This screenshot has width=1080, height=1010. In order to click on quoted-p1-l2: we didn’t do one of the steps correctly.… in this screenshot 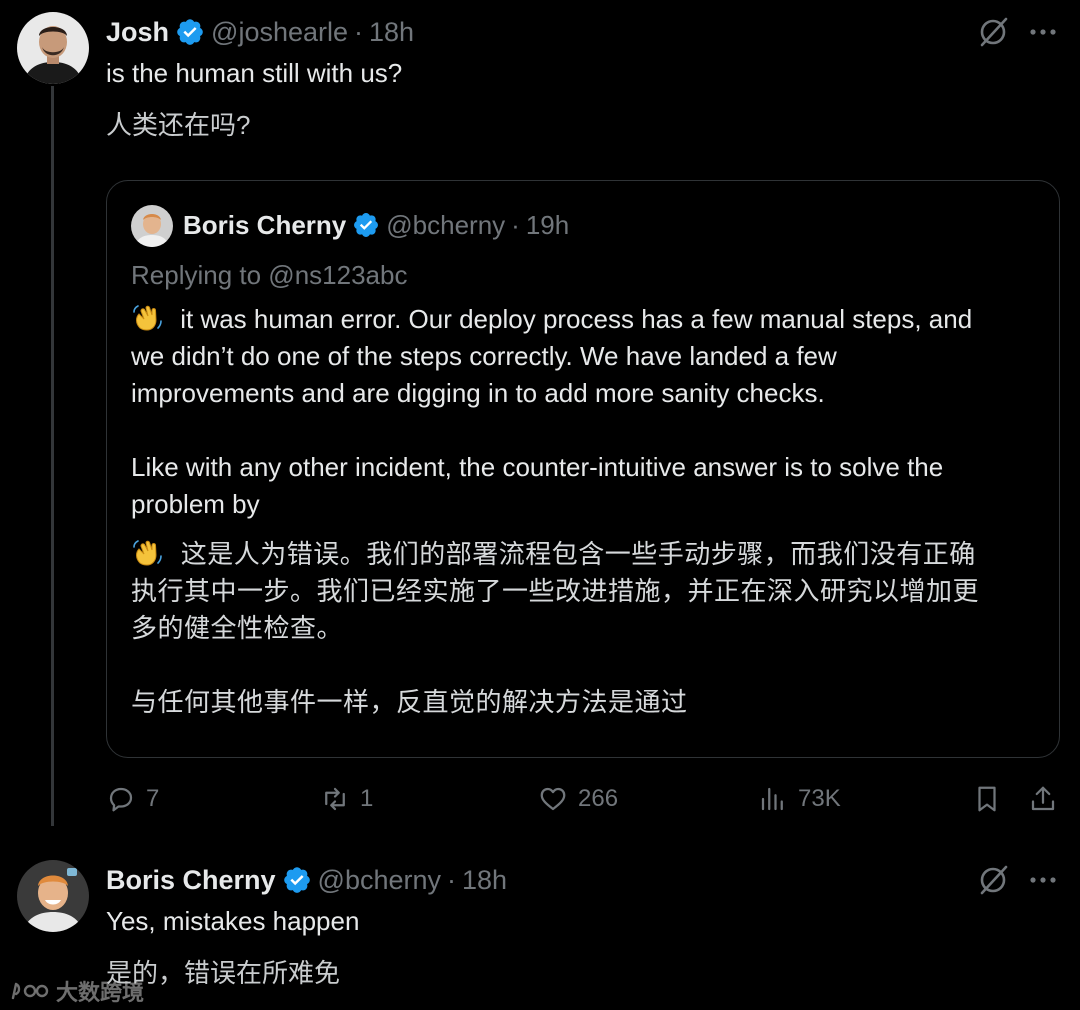, I will do `click(484, 356)`.